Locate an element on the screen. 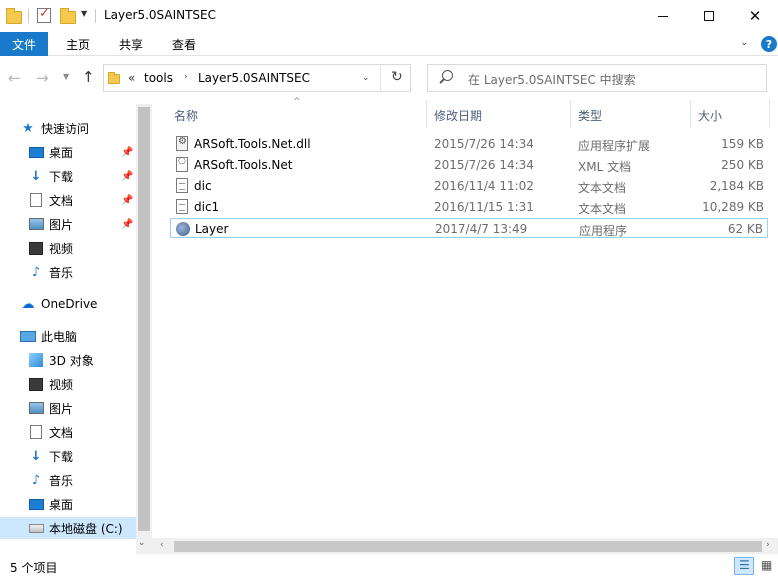  quick-access-dropdown-icon: ▼ is located at coordinates (84, 13).